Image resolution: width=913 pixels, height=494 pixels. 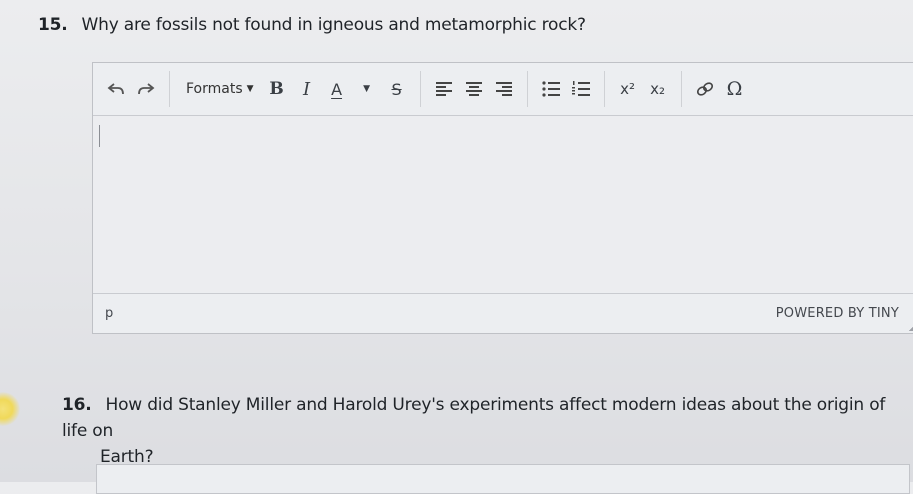 I want to click on formats-dropdown: Formats ▼, so click(x=220, y=89).